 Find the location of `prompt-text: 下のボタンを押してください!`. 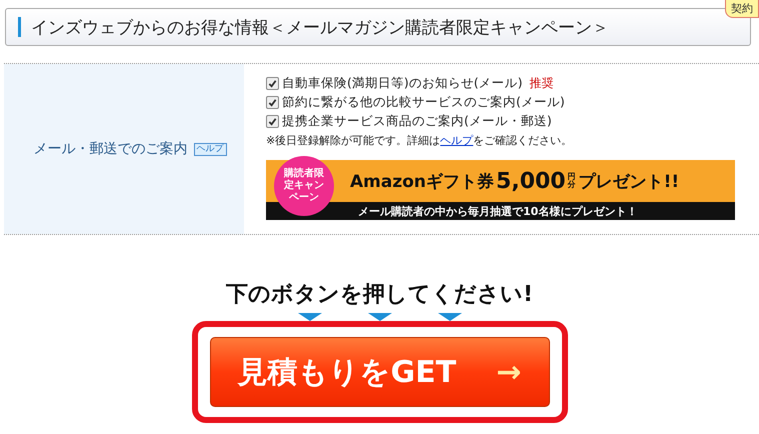

prompt-text: 下のボタンを押してください! is located at coordinates (380, 295).